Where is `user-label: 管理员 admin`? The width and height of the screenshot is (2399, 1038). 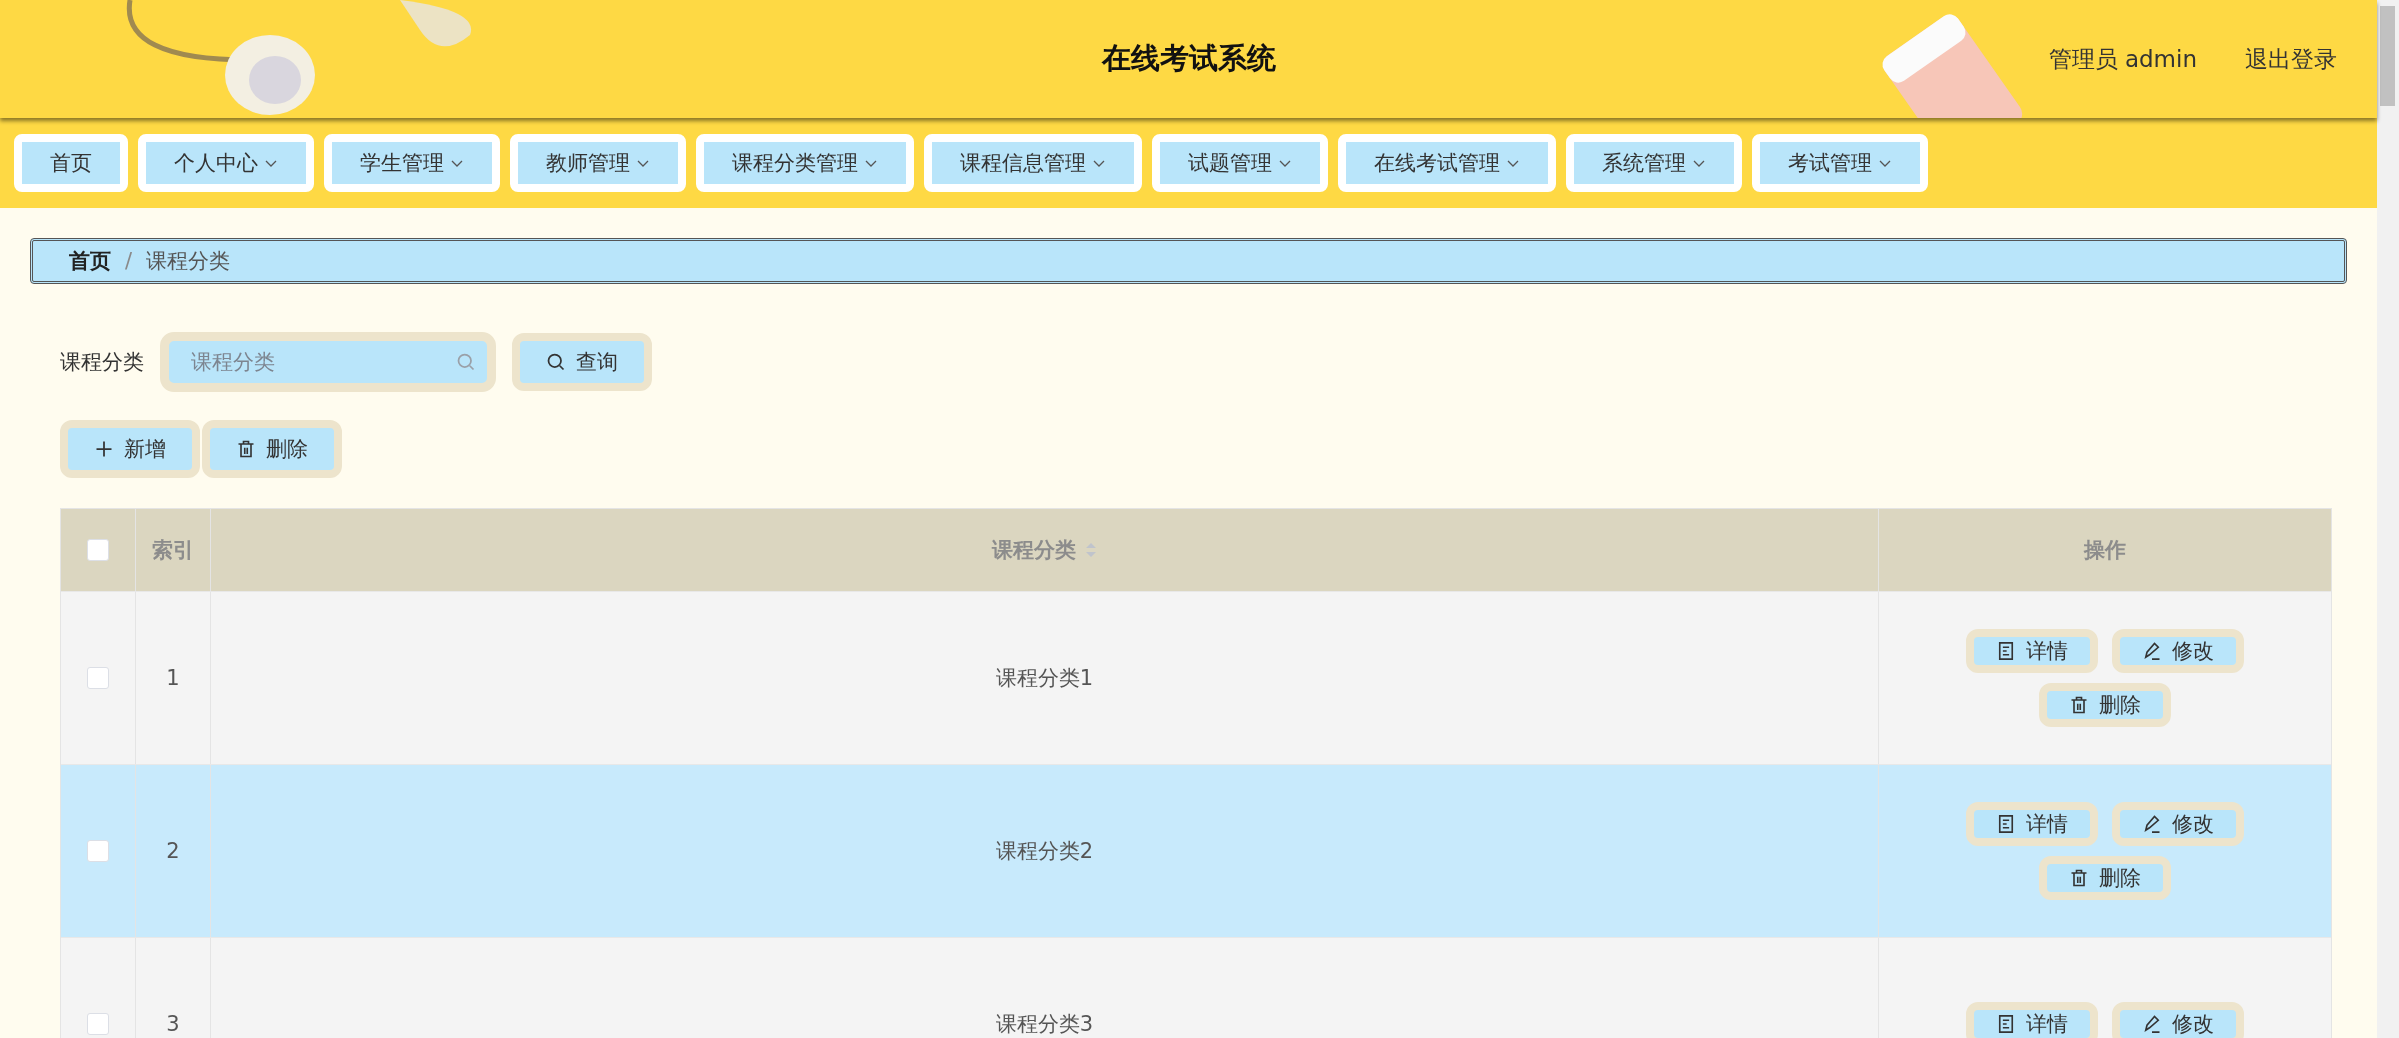
user-label: 管理员 admin is located at coordinates (2122, 59).